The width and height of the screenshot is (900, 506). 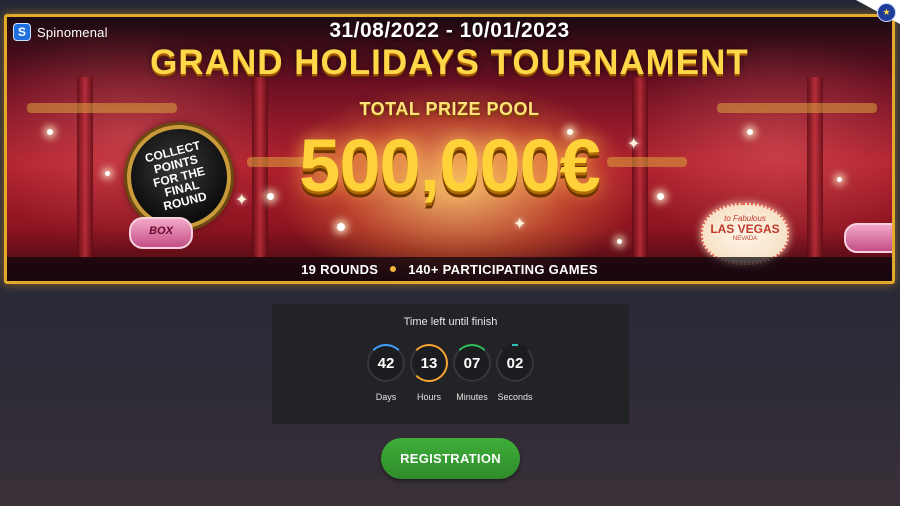 What do you see at coordinates (176, 175) in the screenshot?
I see `badge-text: COLLECT POINTS FOR THE FINAL ROUND` at bounding box center [176, 175].